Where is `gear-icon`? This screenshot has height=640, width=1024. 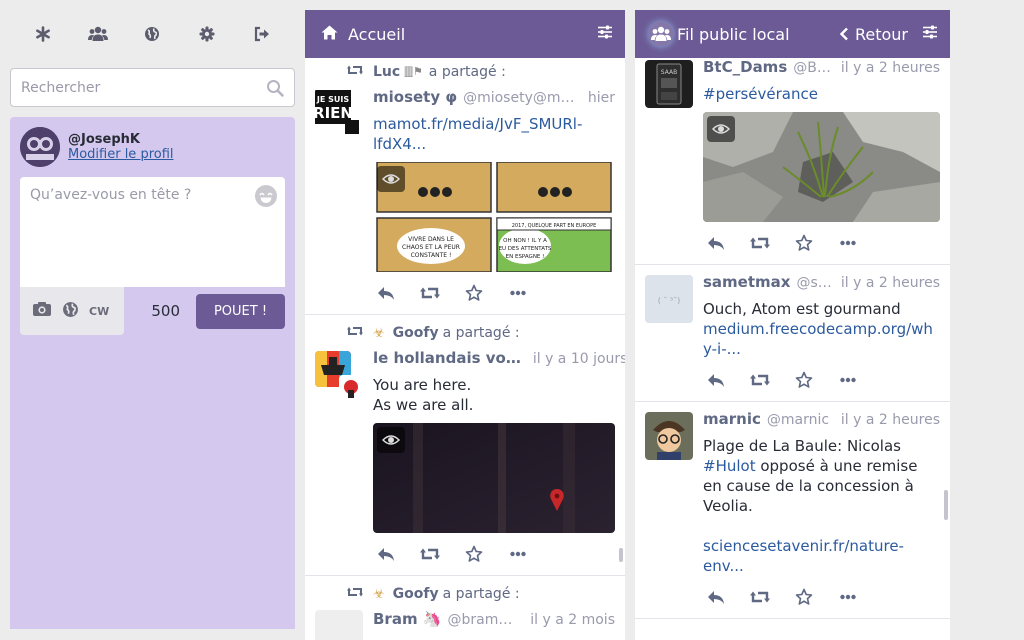 gear-icon is located at coordinates (207, 34).